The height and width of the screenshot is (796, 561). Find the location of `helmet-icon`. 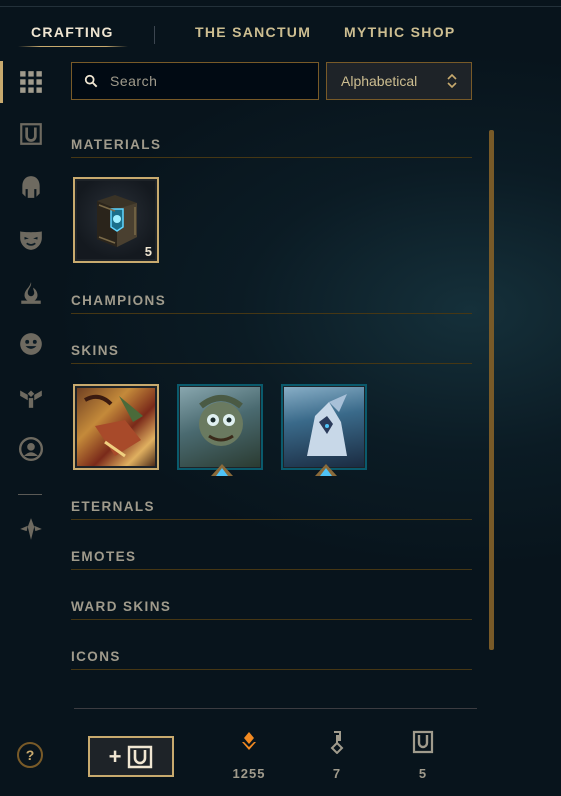

helmet-icon is located at coordinates (31, 187).